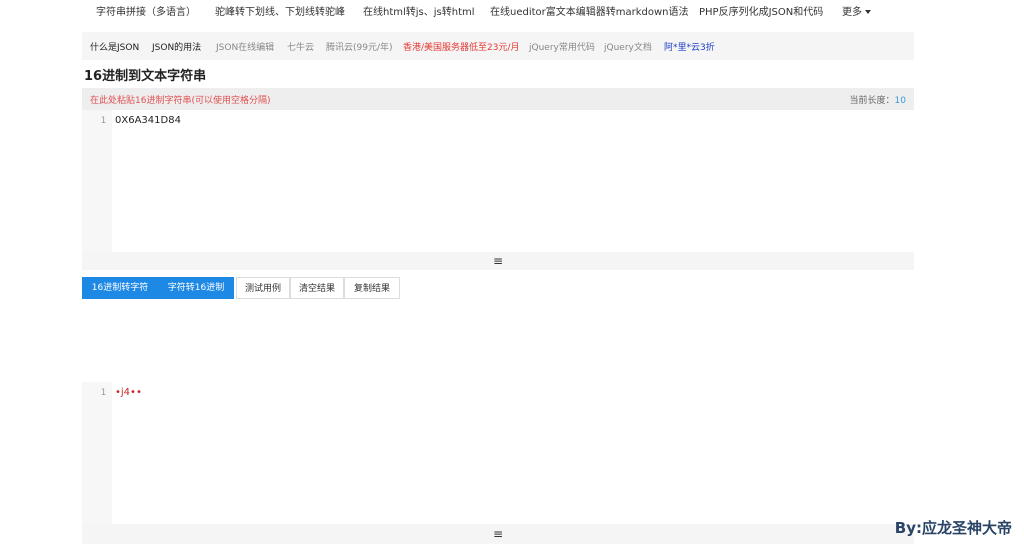 Image resolution: width=1024 pixels, height=549 pixels. I want to click on input-resize-handle-icon: ≡, so click(498, 261).